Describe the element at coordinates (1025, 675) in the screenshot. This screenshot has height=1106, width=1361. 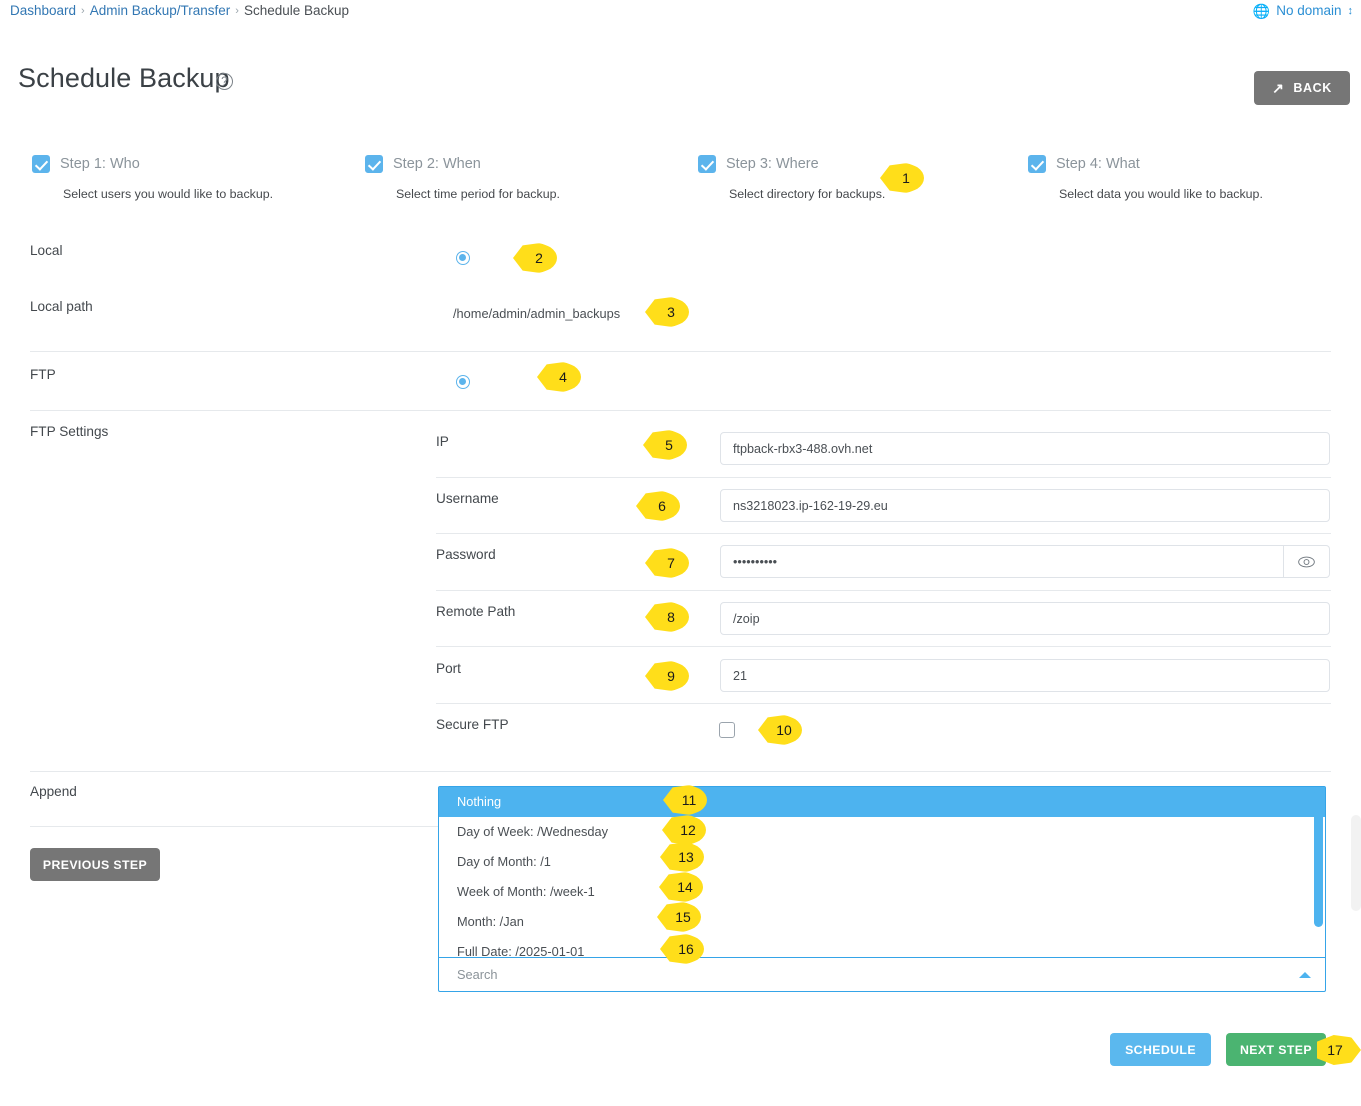
I see `port-input` at that location.